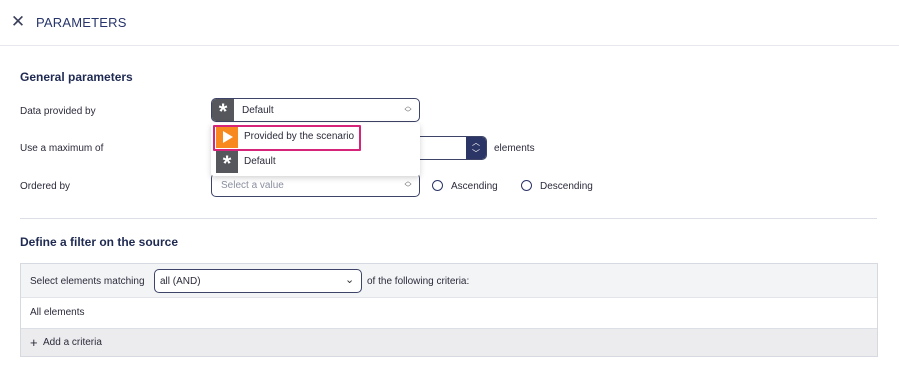 The height and width of the screenshot is (367, 899). What do you see at coordinates (81, 22) in the screenshot?
I see `page-title: PARAMETERS` at bounding box center [81, 22].